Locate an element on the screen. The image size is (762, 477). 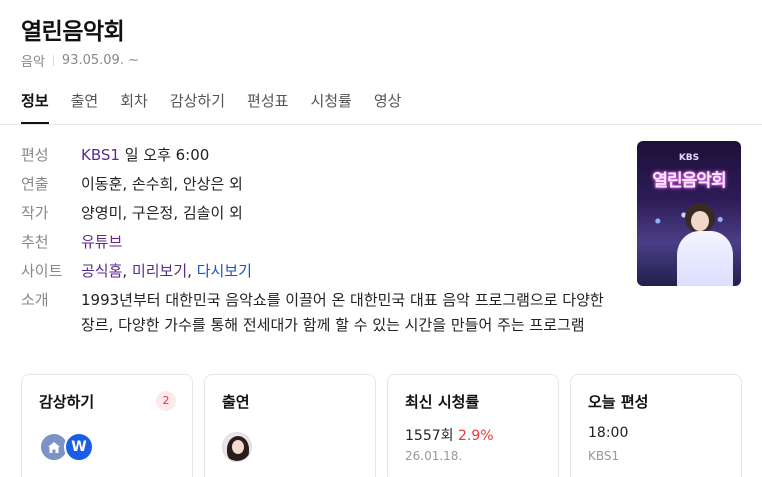
card-title: 최신 시청률 is located at coordinates (442, 402).